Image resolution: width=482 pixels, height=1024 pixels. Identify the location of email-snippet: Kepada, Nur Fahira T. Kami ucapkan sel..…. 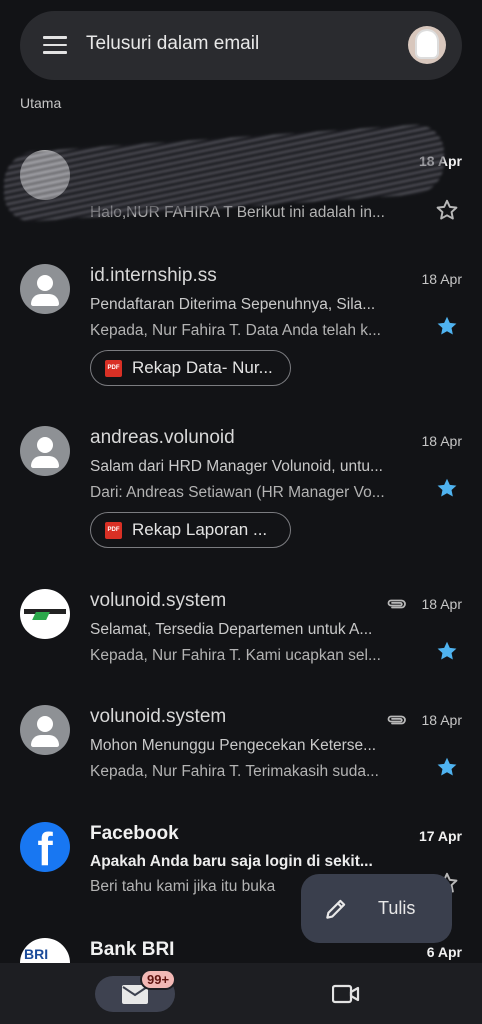
(235, 655).